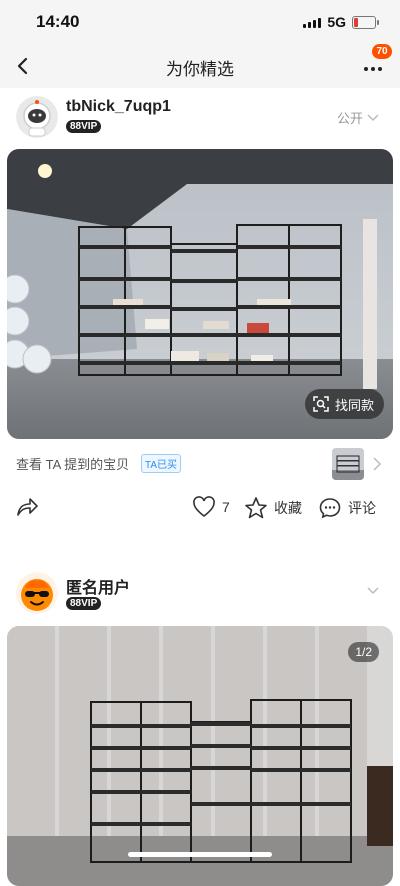 The height and width of the screenshot is (886, 400). Describe the element at coordinates (354, 405) in the screenshot. I see `find-similar-label: 找同款` at that location.